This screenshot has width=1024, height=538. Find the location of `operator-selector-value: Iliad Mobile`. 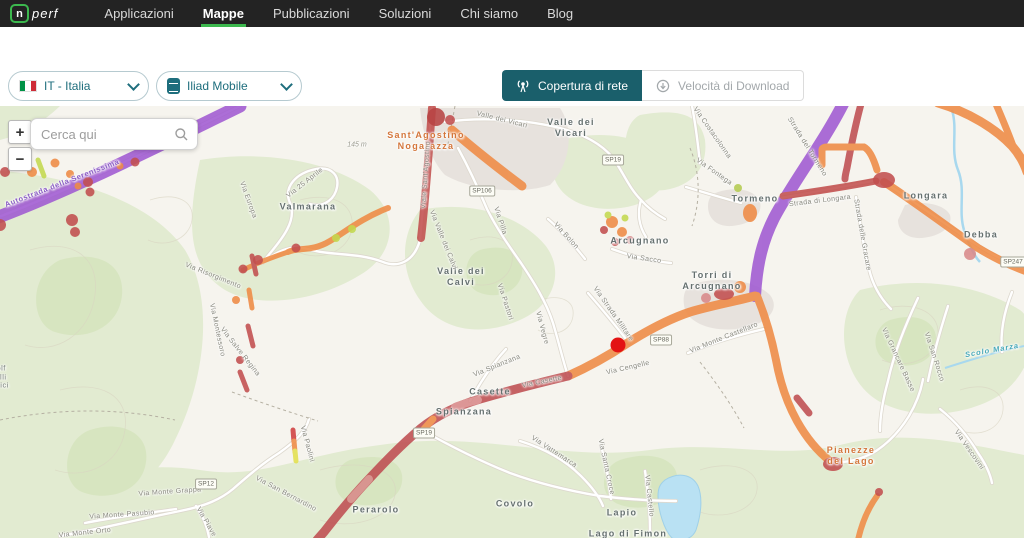

operator-selector-value: Iliad Mobile is located at coordinates (217, 86).